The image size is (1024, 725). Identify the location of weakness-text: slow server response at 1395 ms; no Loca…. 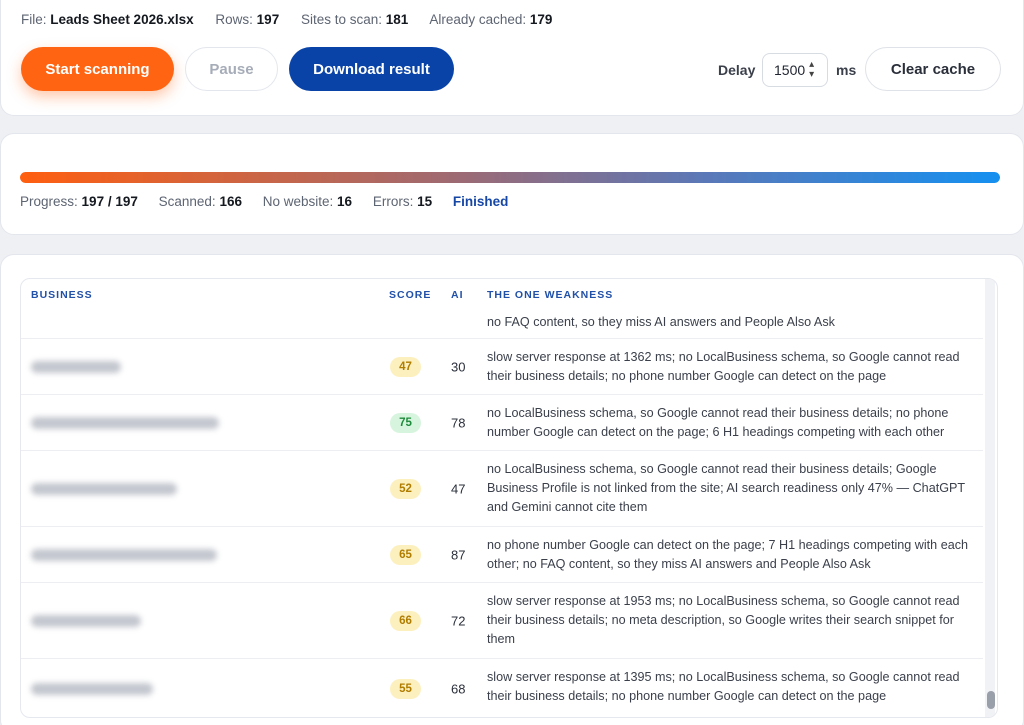
(723, 686).